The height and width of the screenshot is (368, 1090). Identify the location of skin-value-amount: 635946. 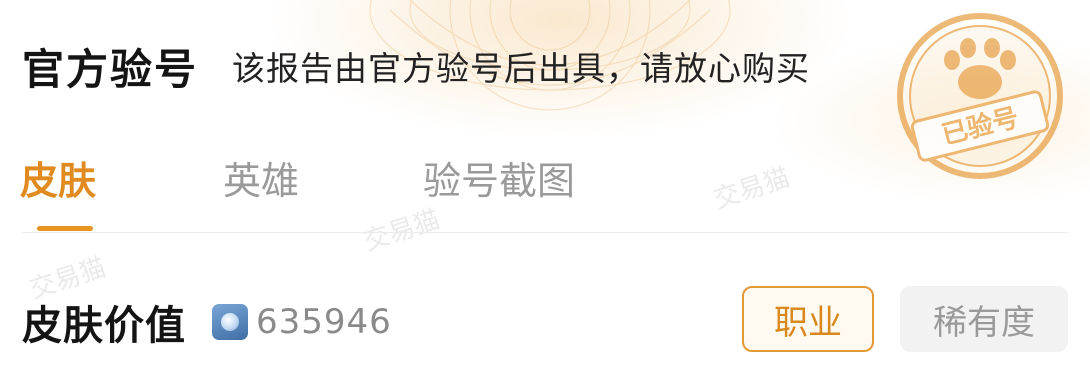
(324, 322).